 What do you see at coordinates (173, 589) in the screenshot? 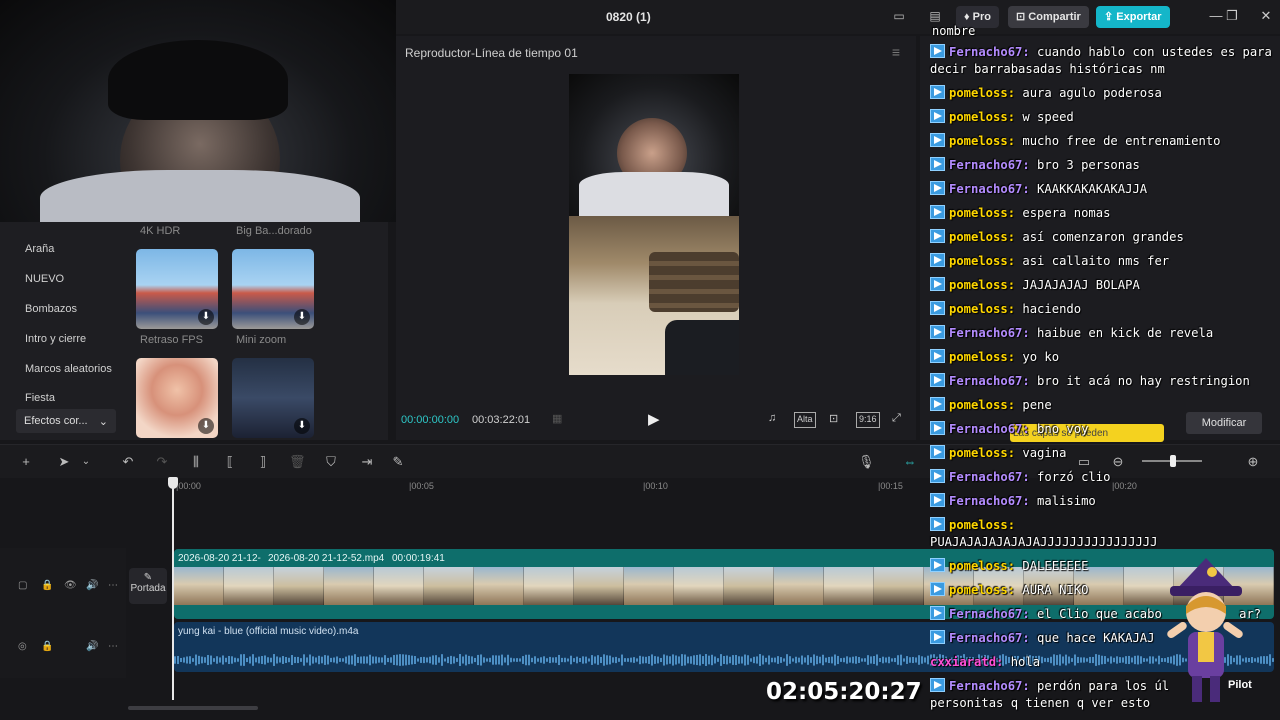
I see `playhead` at bounding box center [173, 589].